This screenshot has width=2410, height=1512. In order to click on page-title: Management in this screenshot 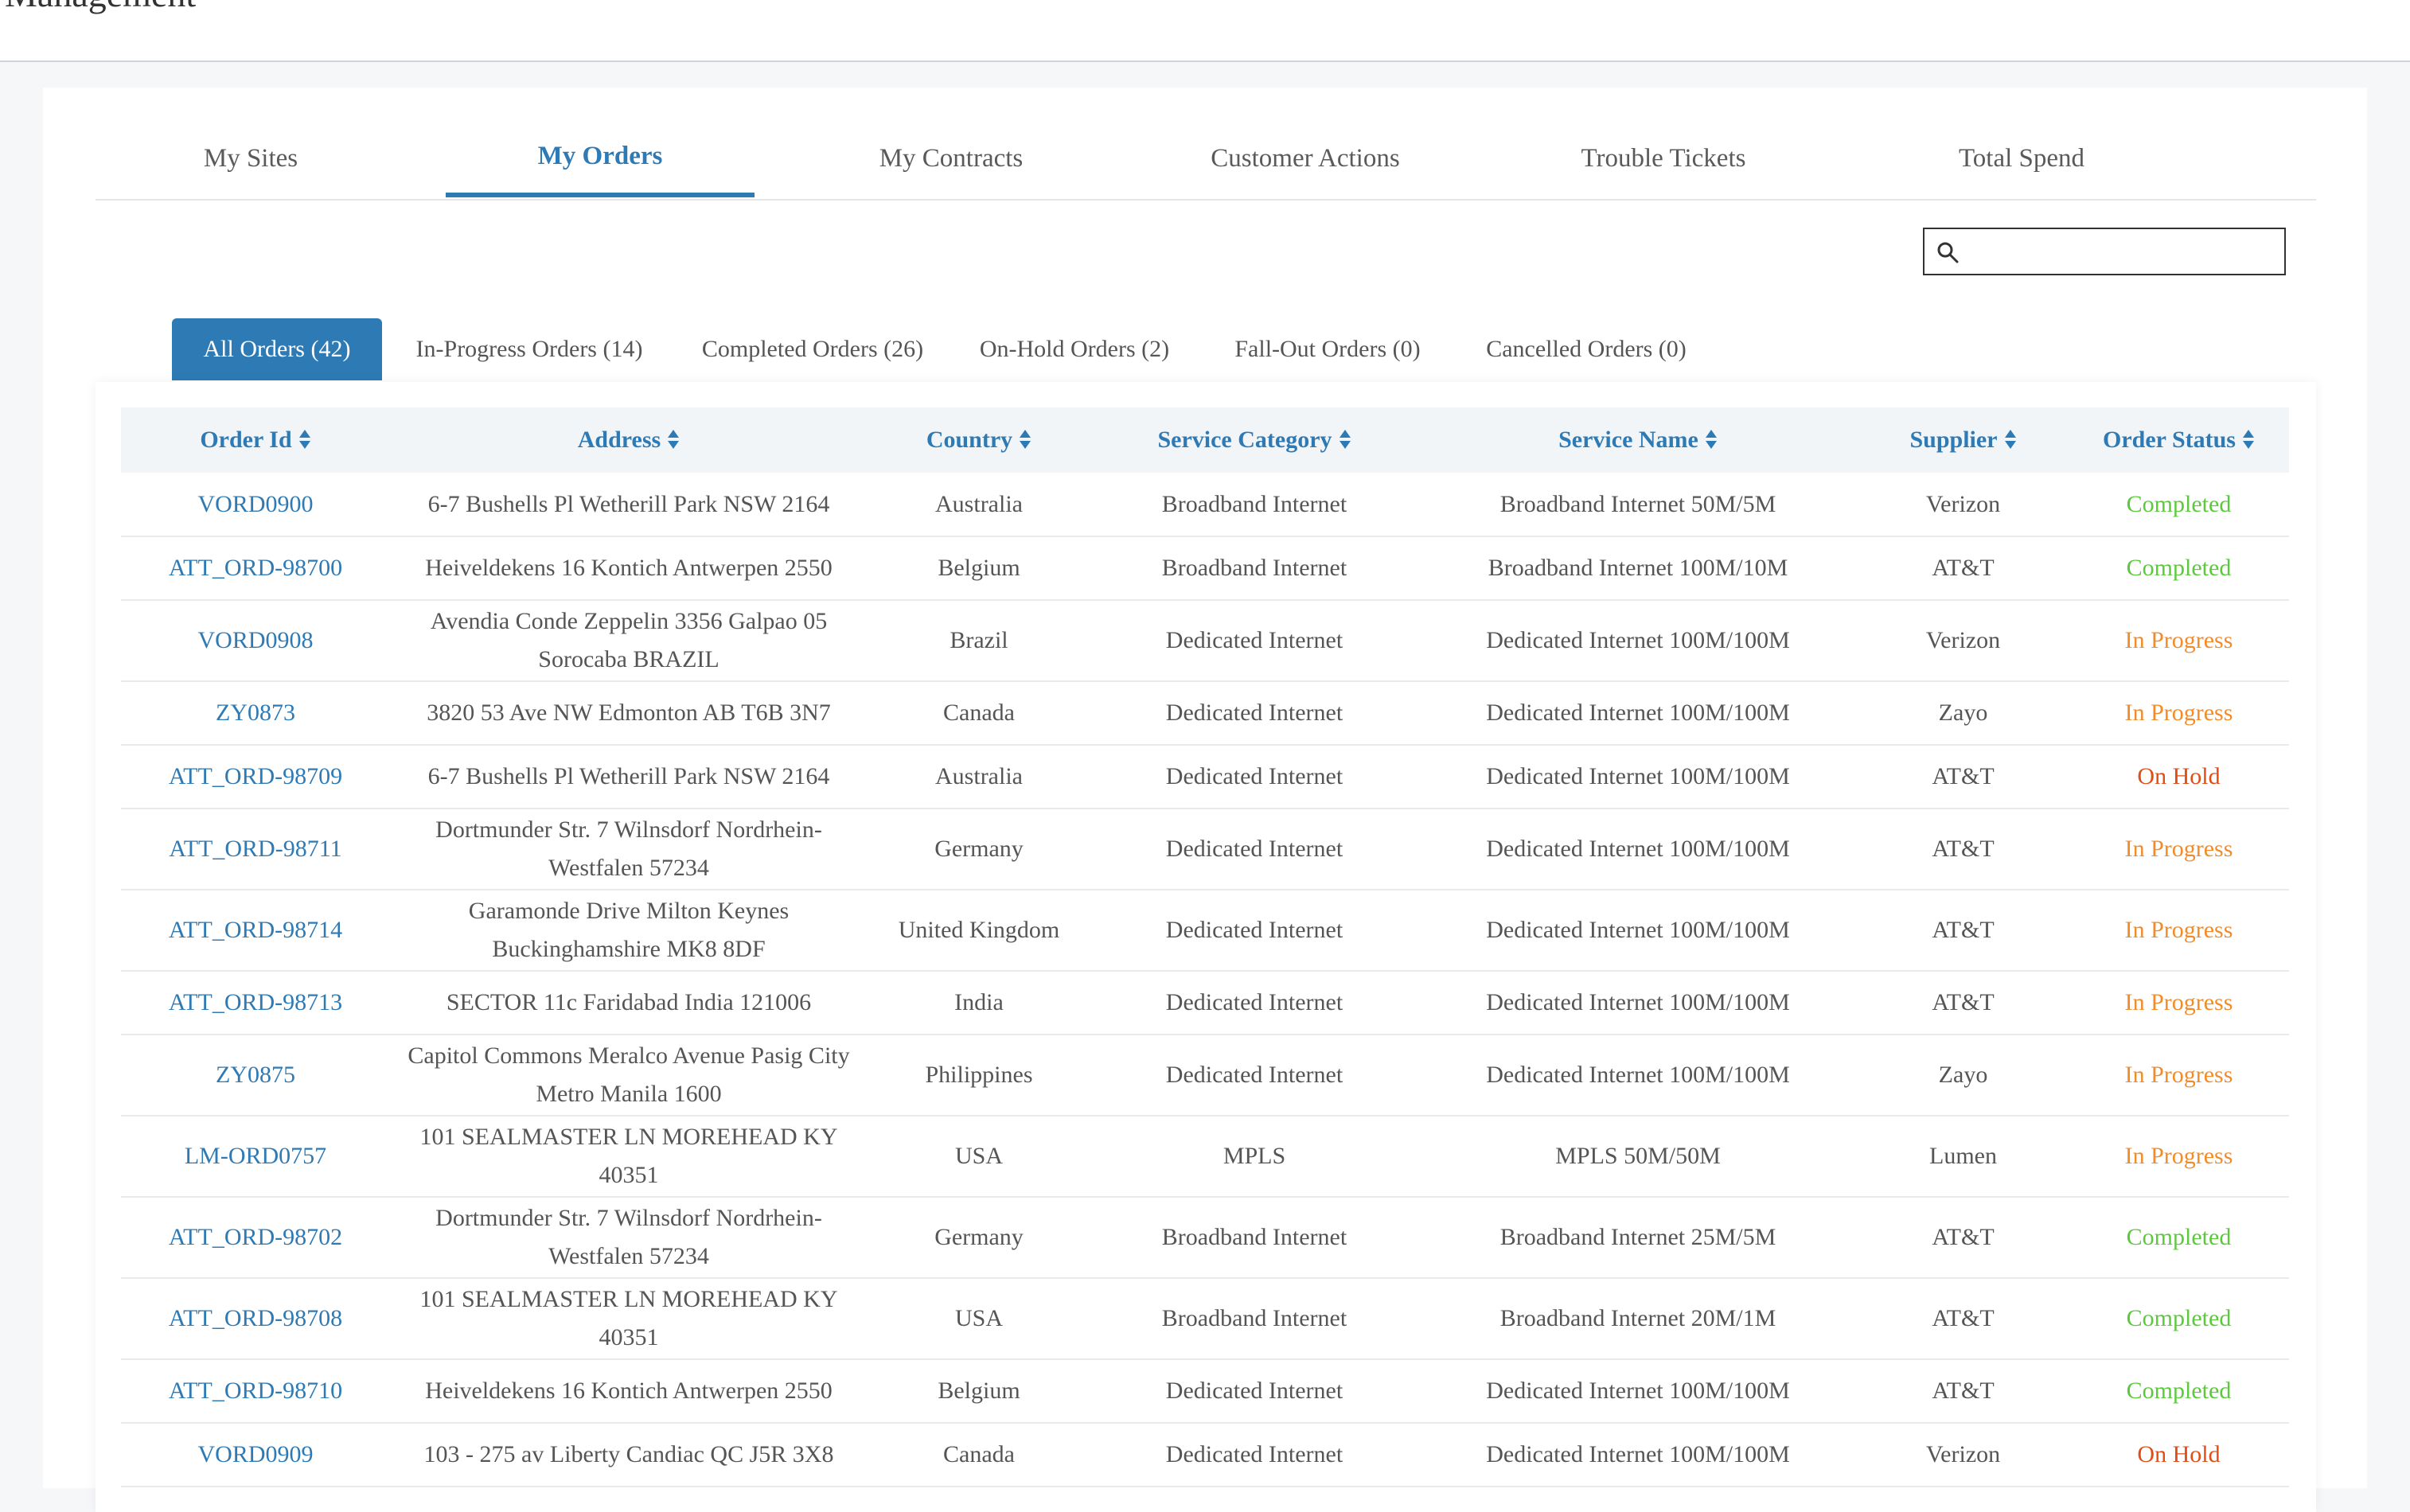, I will do `click(100, 7)`.